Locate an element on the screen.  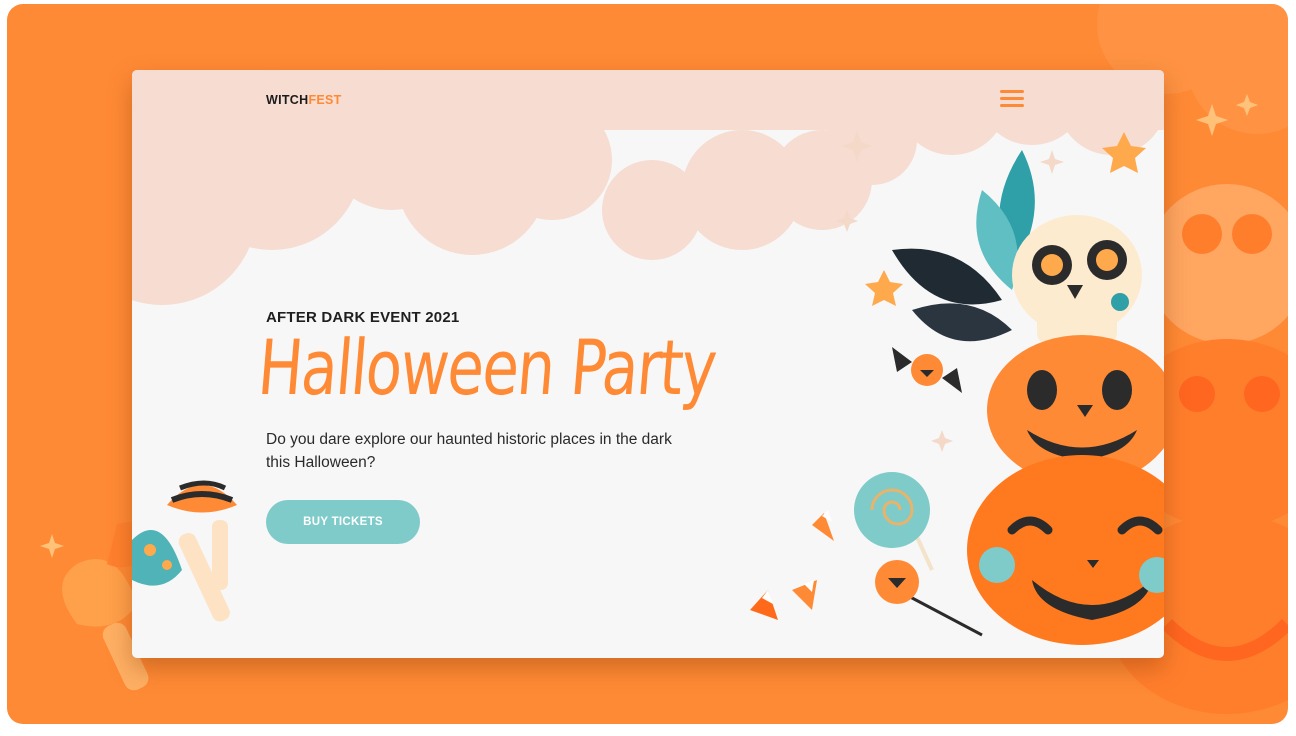
hamburger-menu-icon is located at coordinates (1013, 99).